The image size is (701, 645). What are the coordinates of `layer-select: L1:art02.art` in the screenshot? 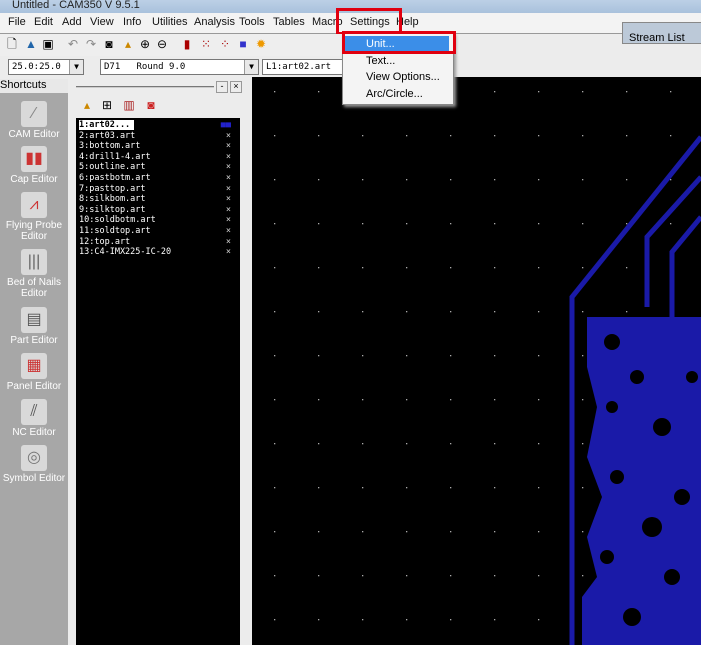 It's located at (304, 67).